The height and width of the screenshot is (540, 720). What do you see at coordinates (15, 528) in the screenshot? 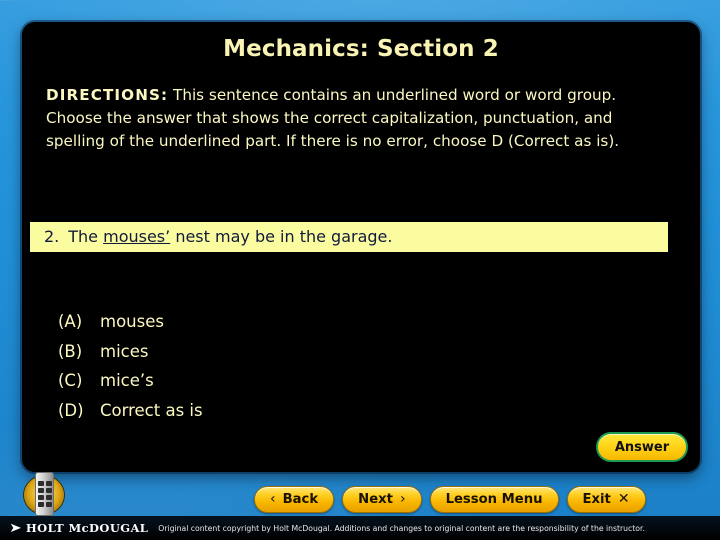
I see `logo-mark-icon: ➤` at bounding box center [15, 528].